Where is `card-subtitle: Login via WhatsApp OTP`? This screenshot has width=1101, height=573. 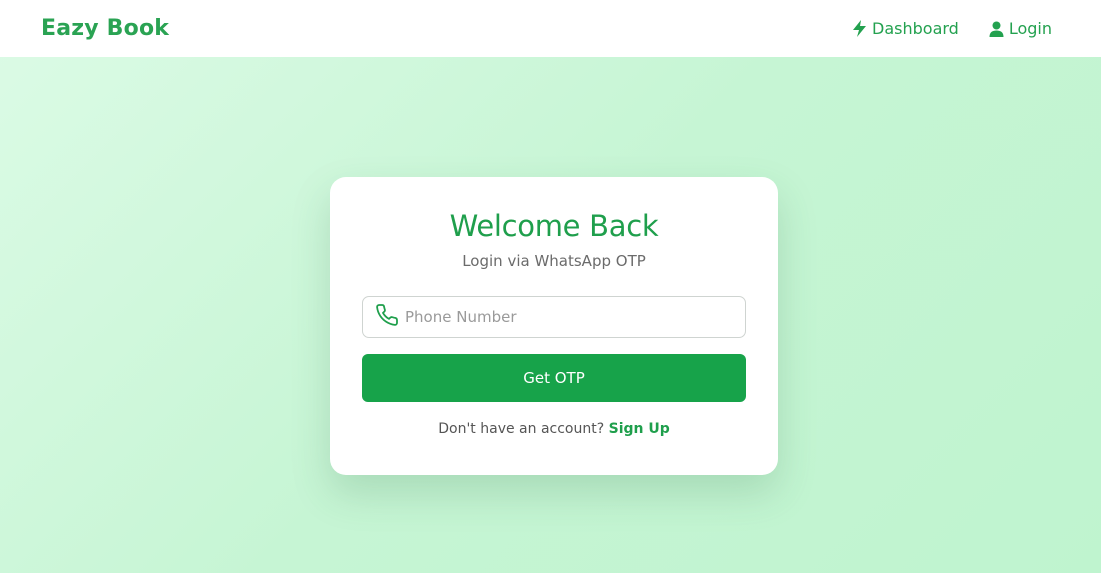
card-subtitle: Login via WhatsApp OTP is located at coordinates (554, 261).